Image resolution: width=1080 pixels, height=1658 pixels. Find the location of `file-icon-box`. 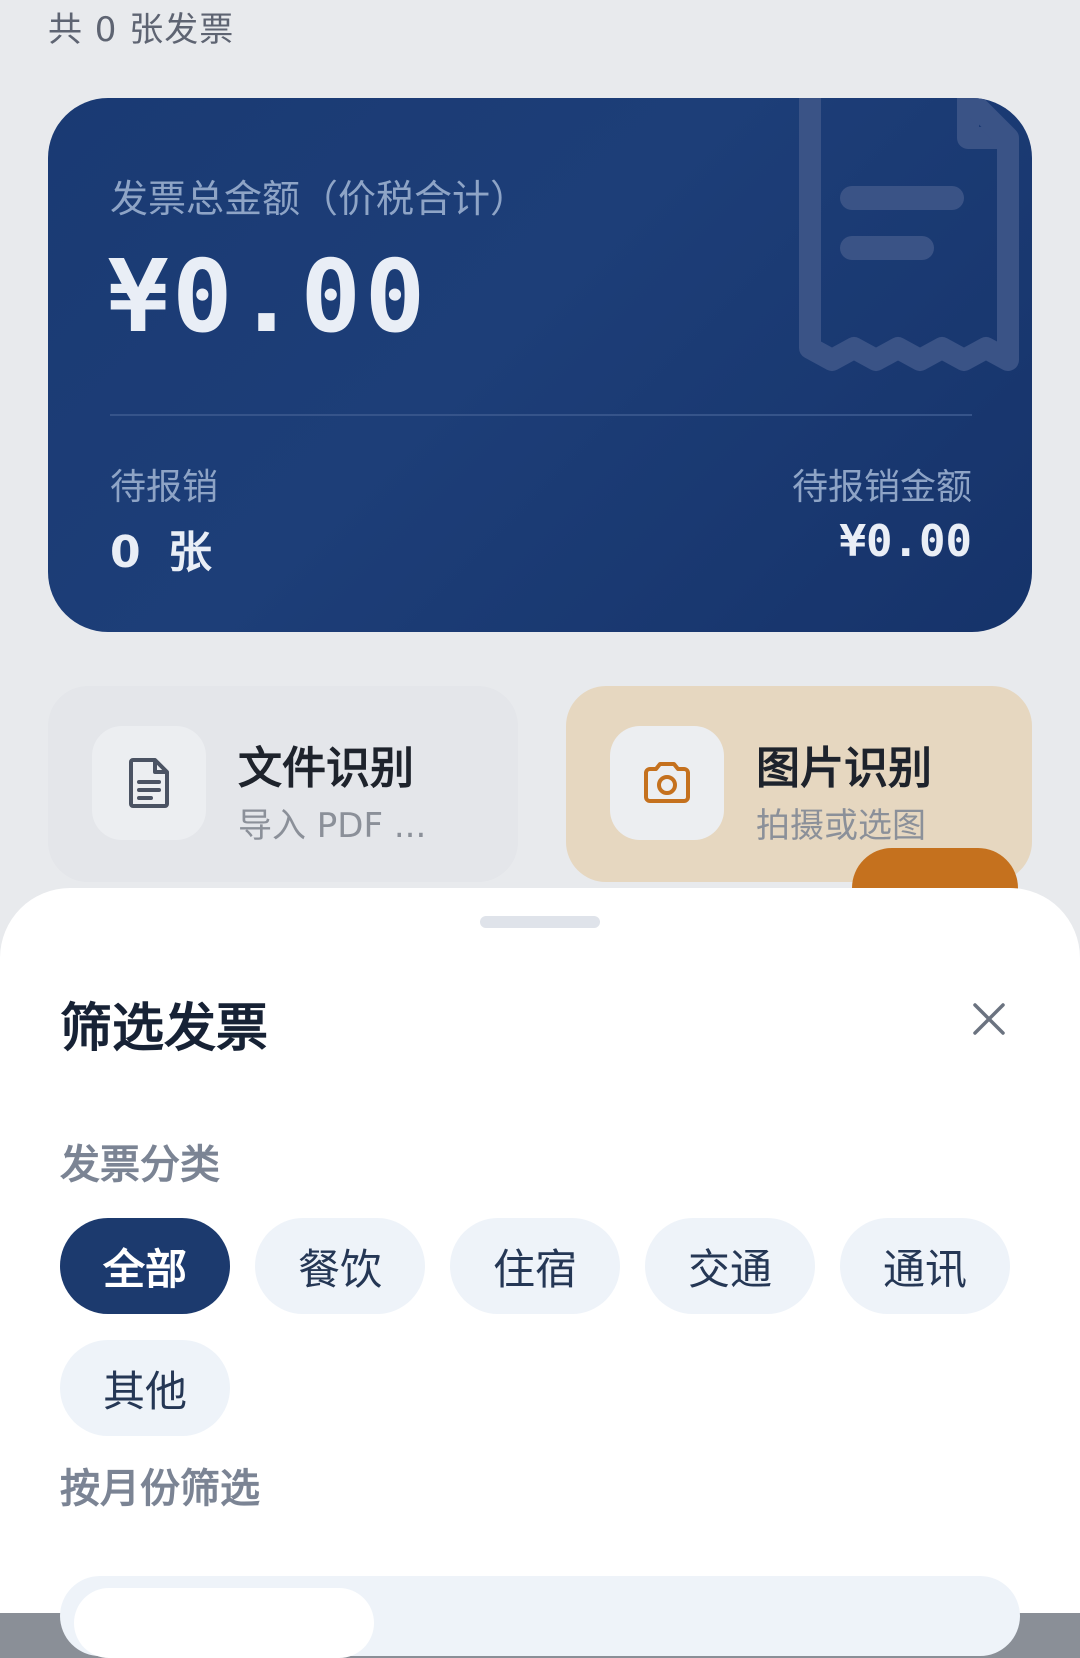

file-icon-box is located at coordinates (149, 783).